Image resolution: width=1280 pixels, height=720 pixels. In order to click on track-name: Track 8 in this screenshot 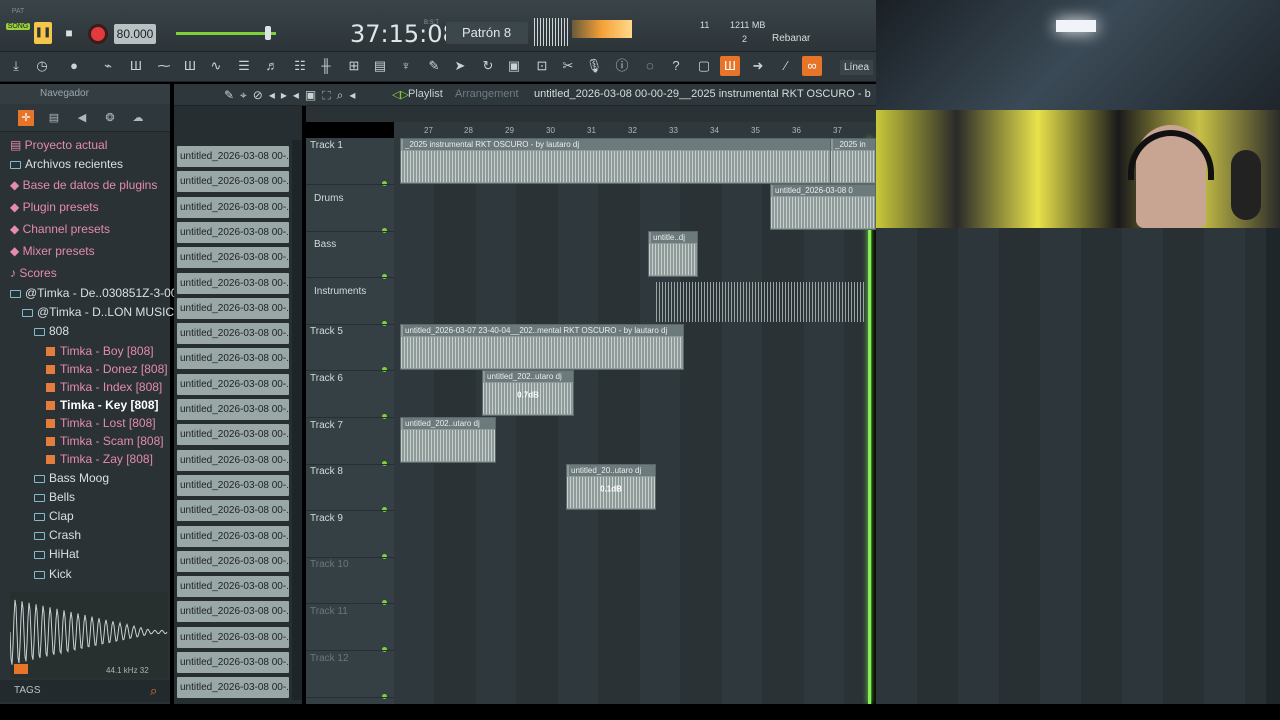, I will do `click(326, 471)`.